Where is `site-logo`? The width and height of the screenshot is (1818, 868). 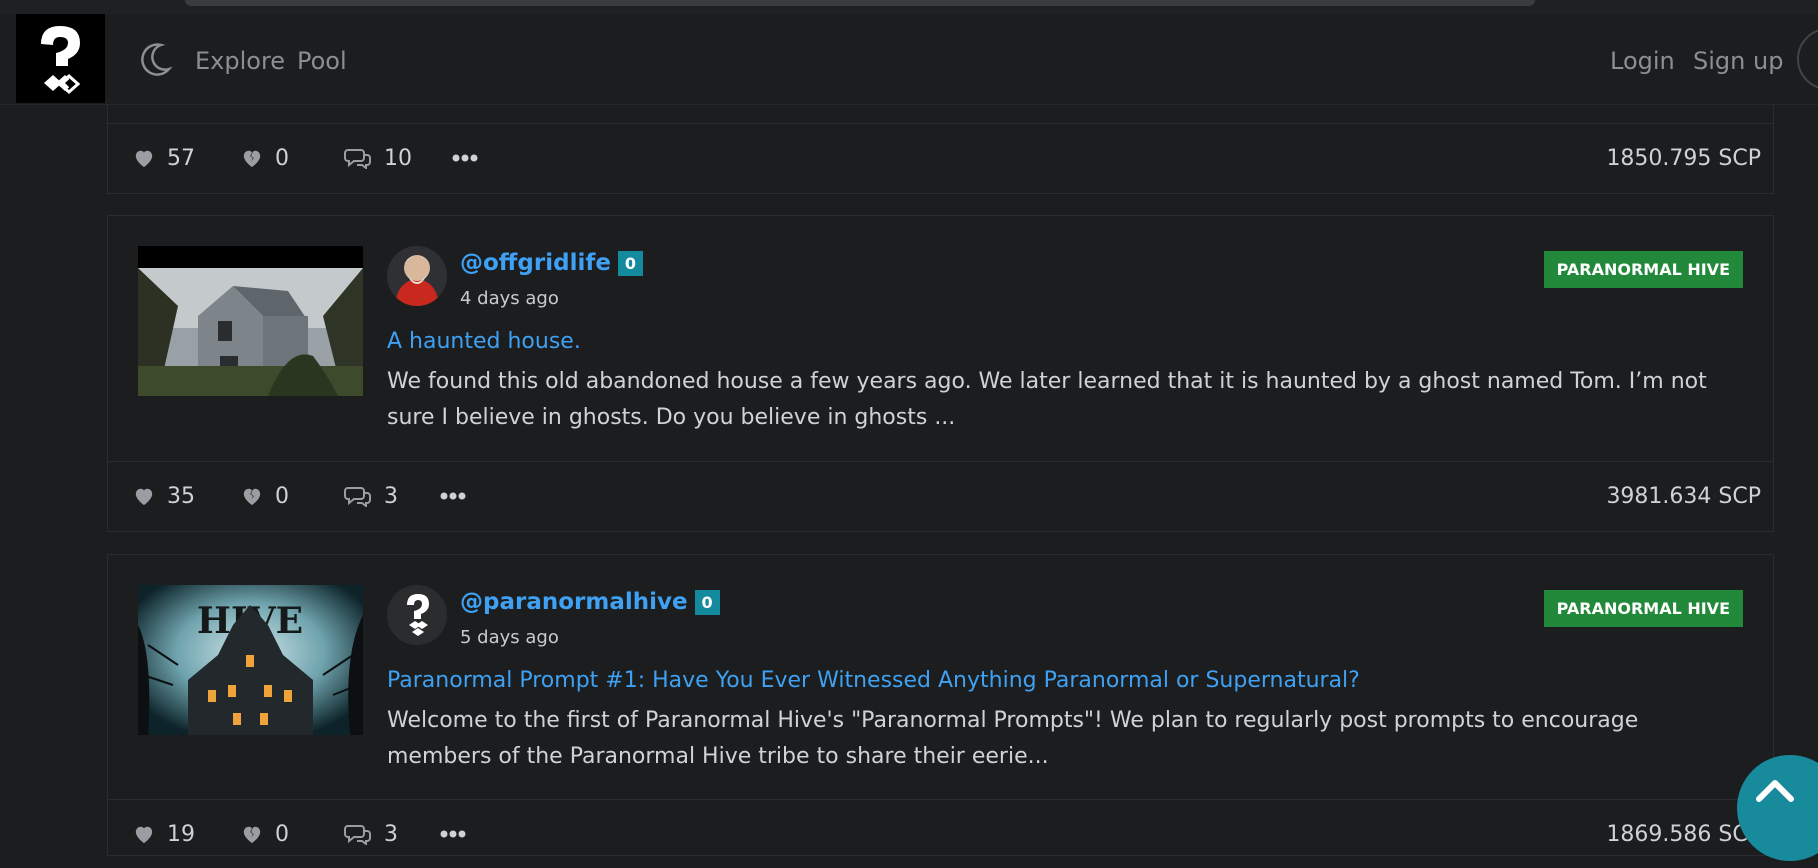
site-logo is located at coordinates (60, 58).